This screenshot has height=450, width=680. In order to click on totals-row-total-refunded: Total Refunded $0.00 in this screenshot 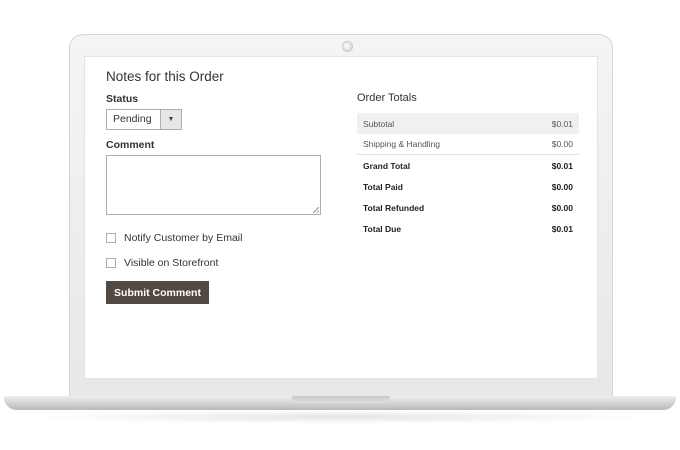, I will do `click(468, 207)`.